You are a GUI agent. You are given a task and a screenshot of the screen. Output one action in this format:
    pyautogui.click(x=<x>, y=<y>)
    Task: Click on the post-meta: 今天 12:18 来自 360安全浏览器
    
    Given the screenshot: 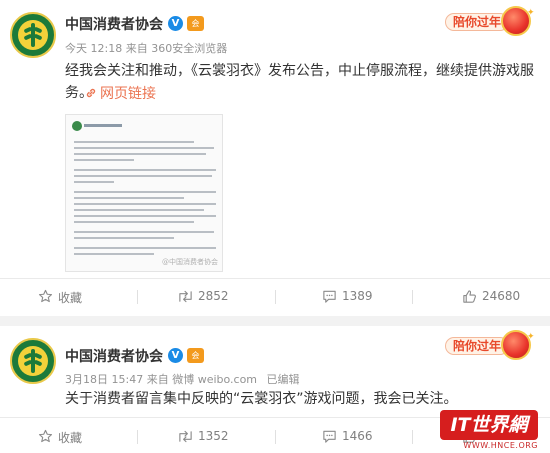 What is the action you would take?
    pyautogui.click(x=146, y=48)
    